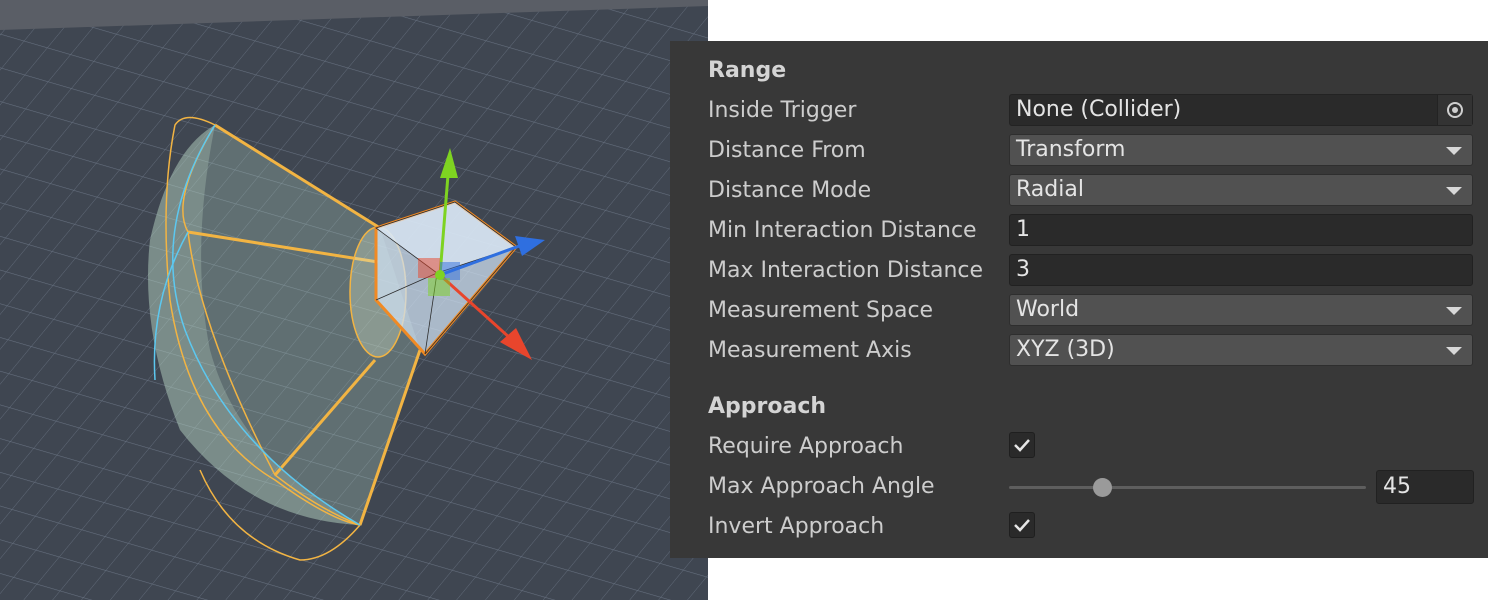  Describe the element at coordinates (842, 230) in the screenshot. I see `min-interaction-distance-label: Min Interaction Distance` at that location.